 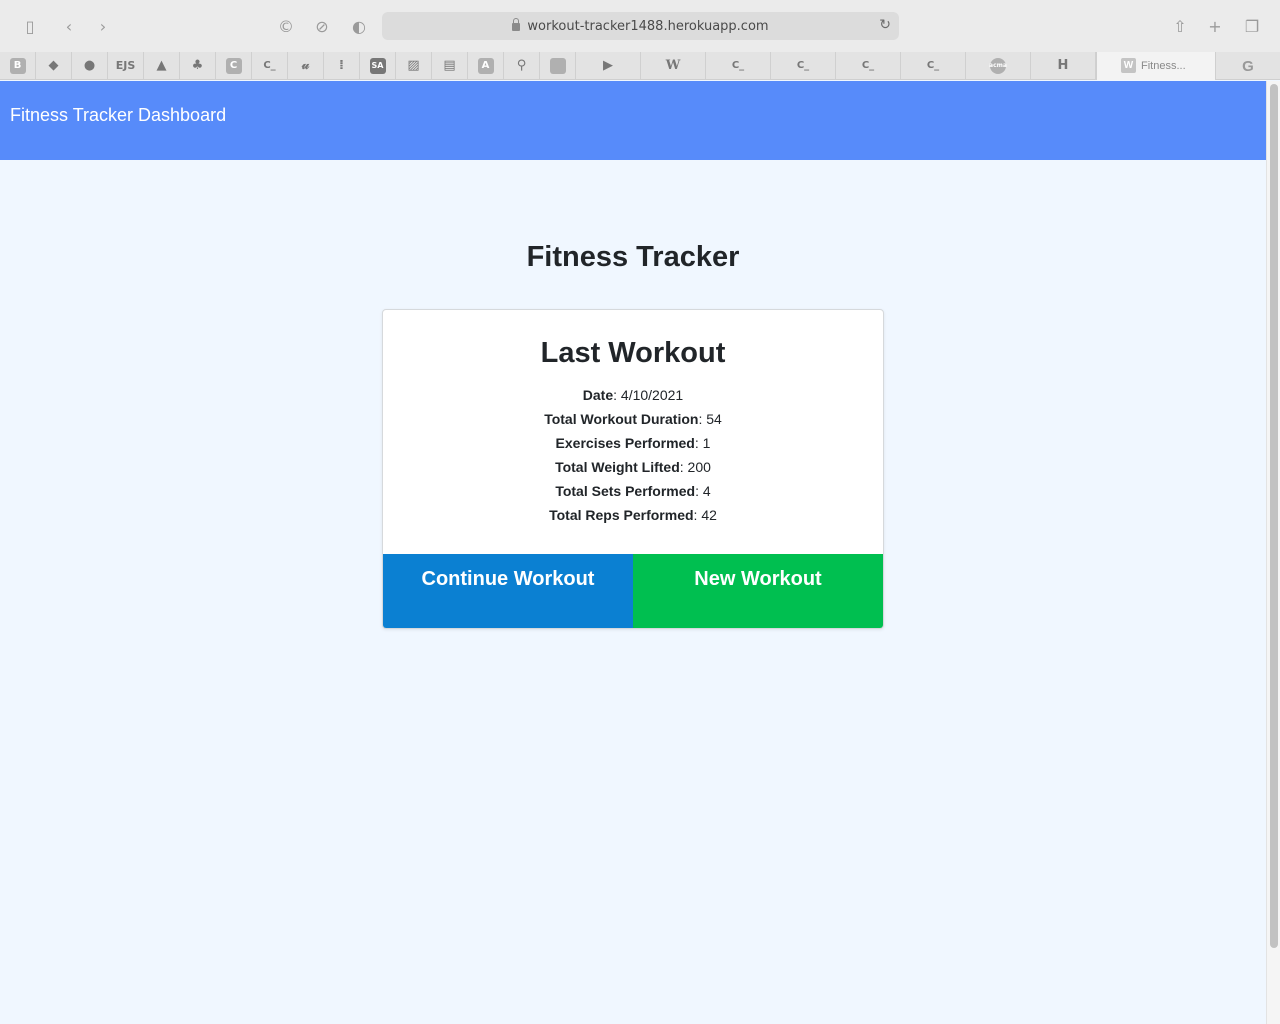 I want to click on scrollbar-thumb, so click(x=1274, y=516).